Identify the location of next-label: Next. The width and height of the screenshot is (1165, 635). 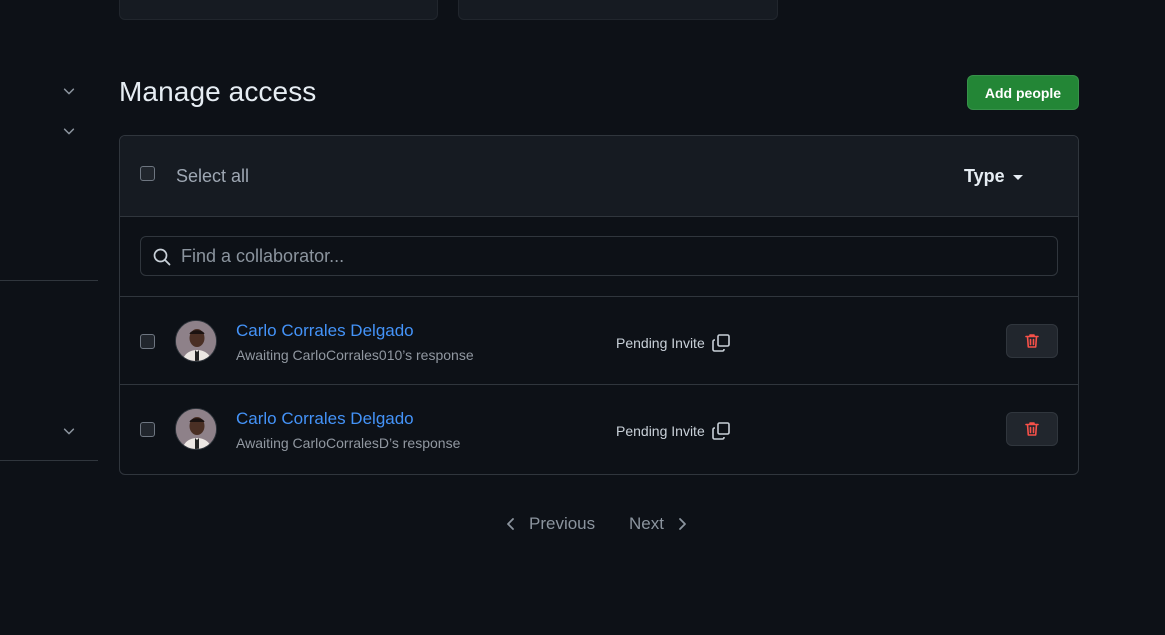
(646, 523).